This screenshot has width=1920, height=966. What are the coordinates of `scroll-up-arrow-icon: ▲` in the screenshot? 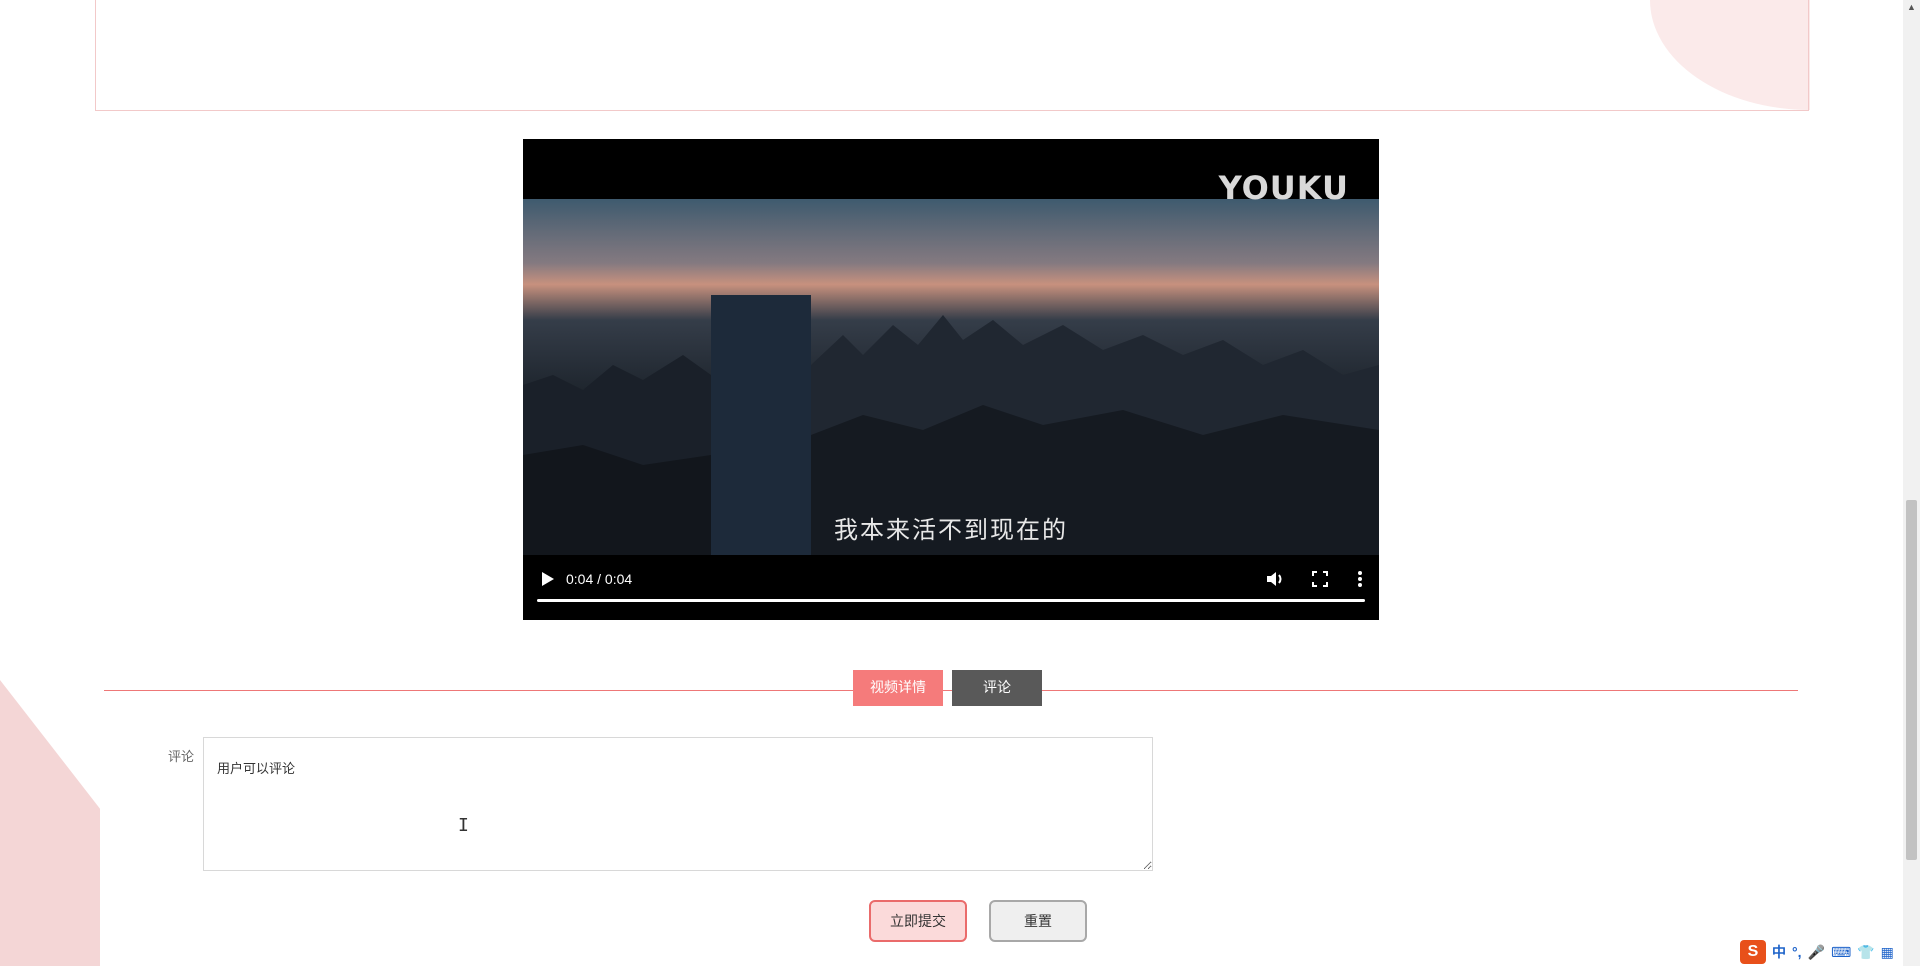 It's located at (1911, 7).